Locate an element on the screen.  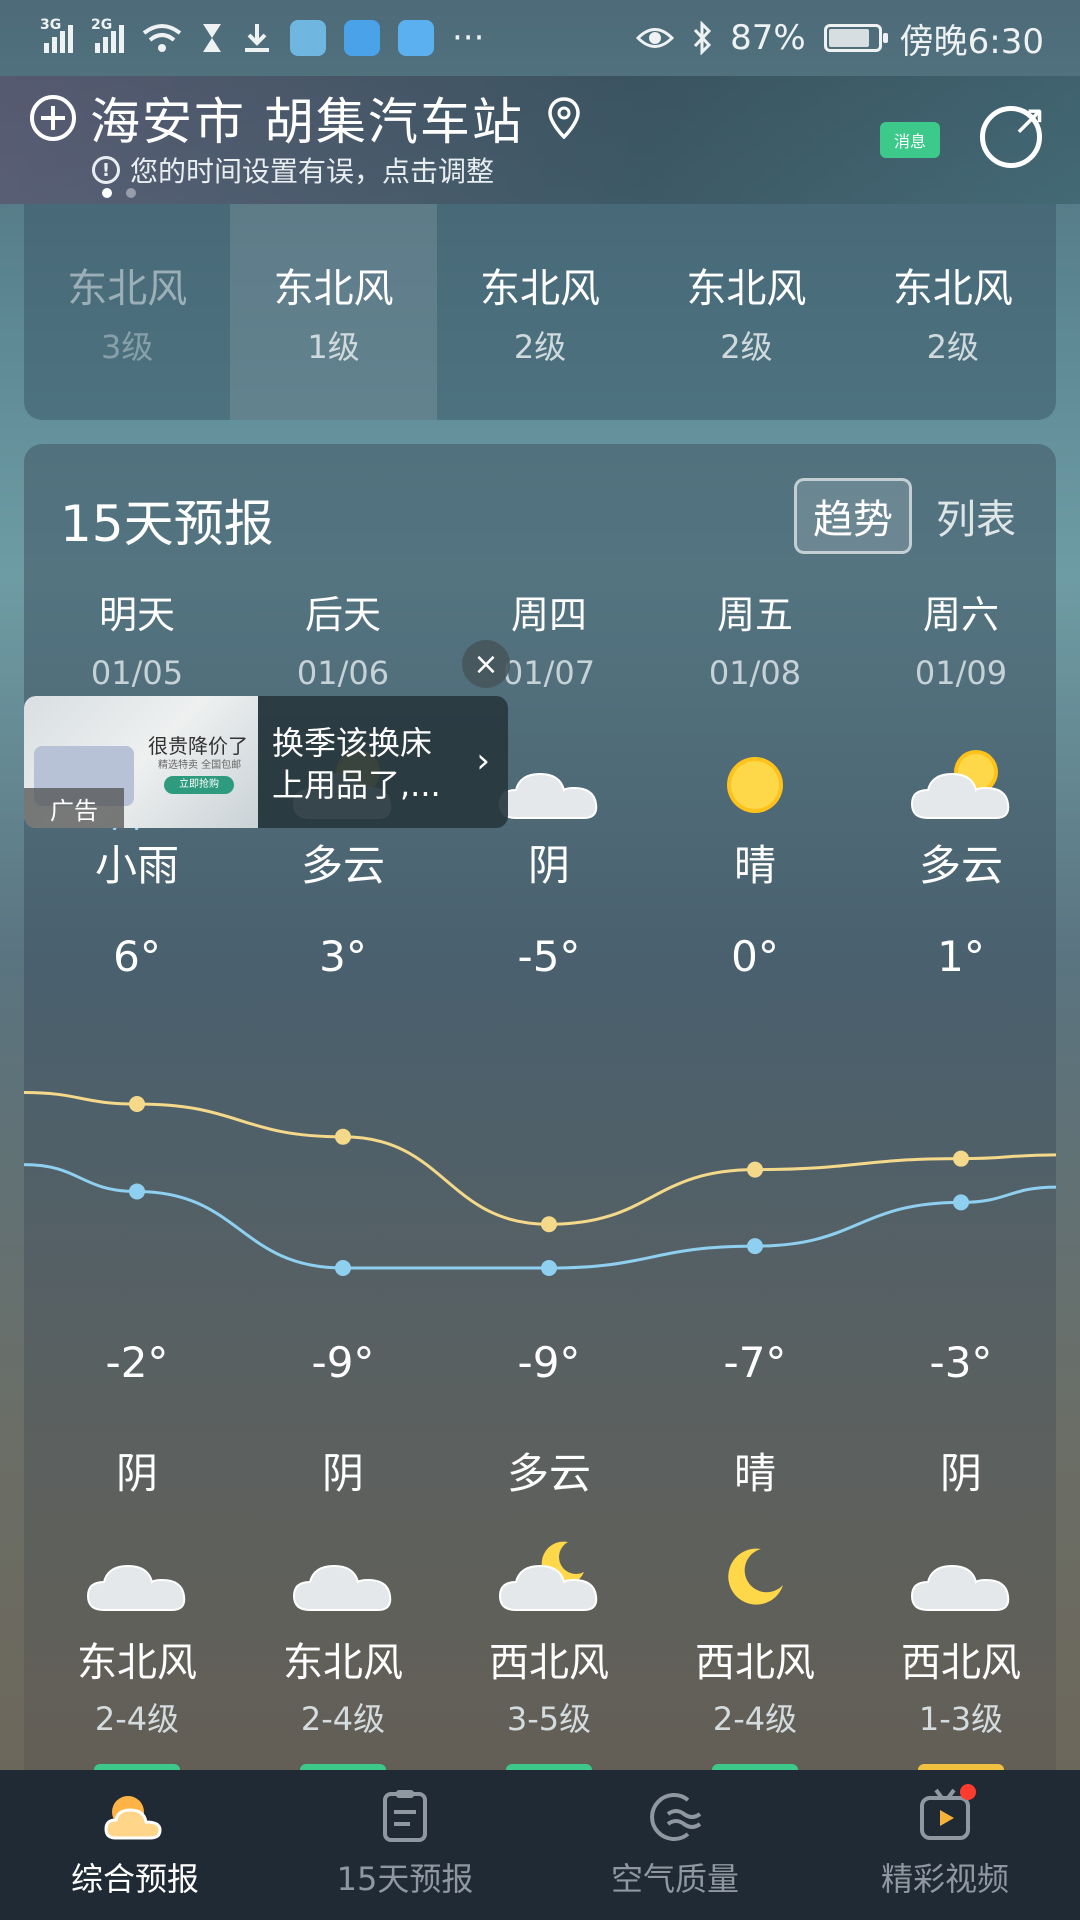
nav-label: 综合预报 is located at coordinates (134, 1879).